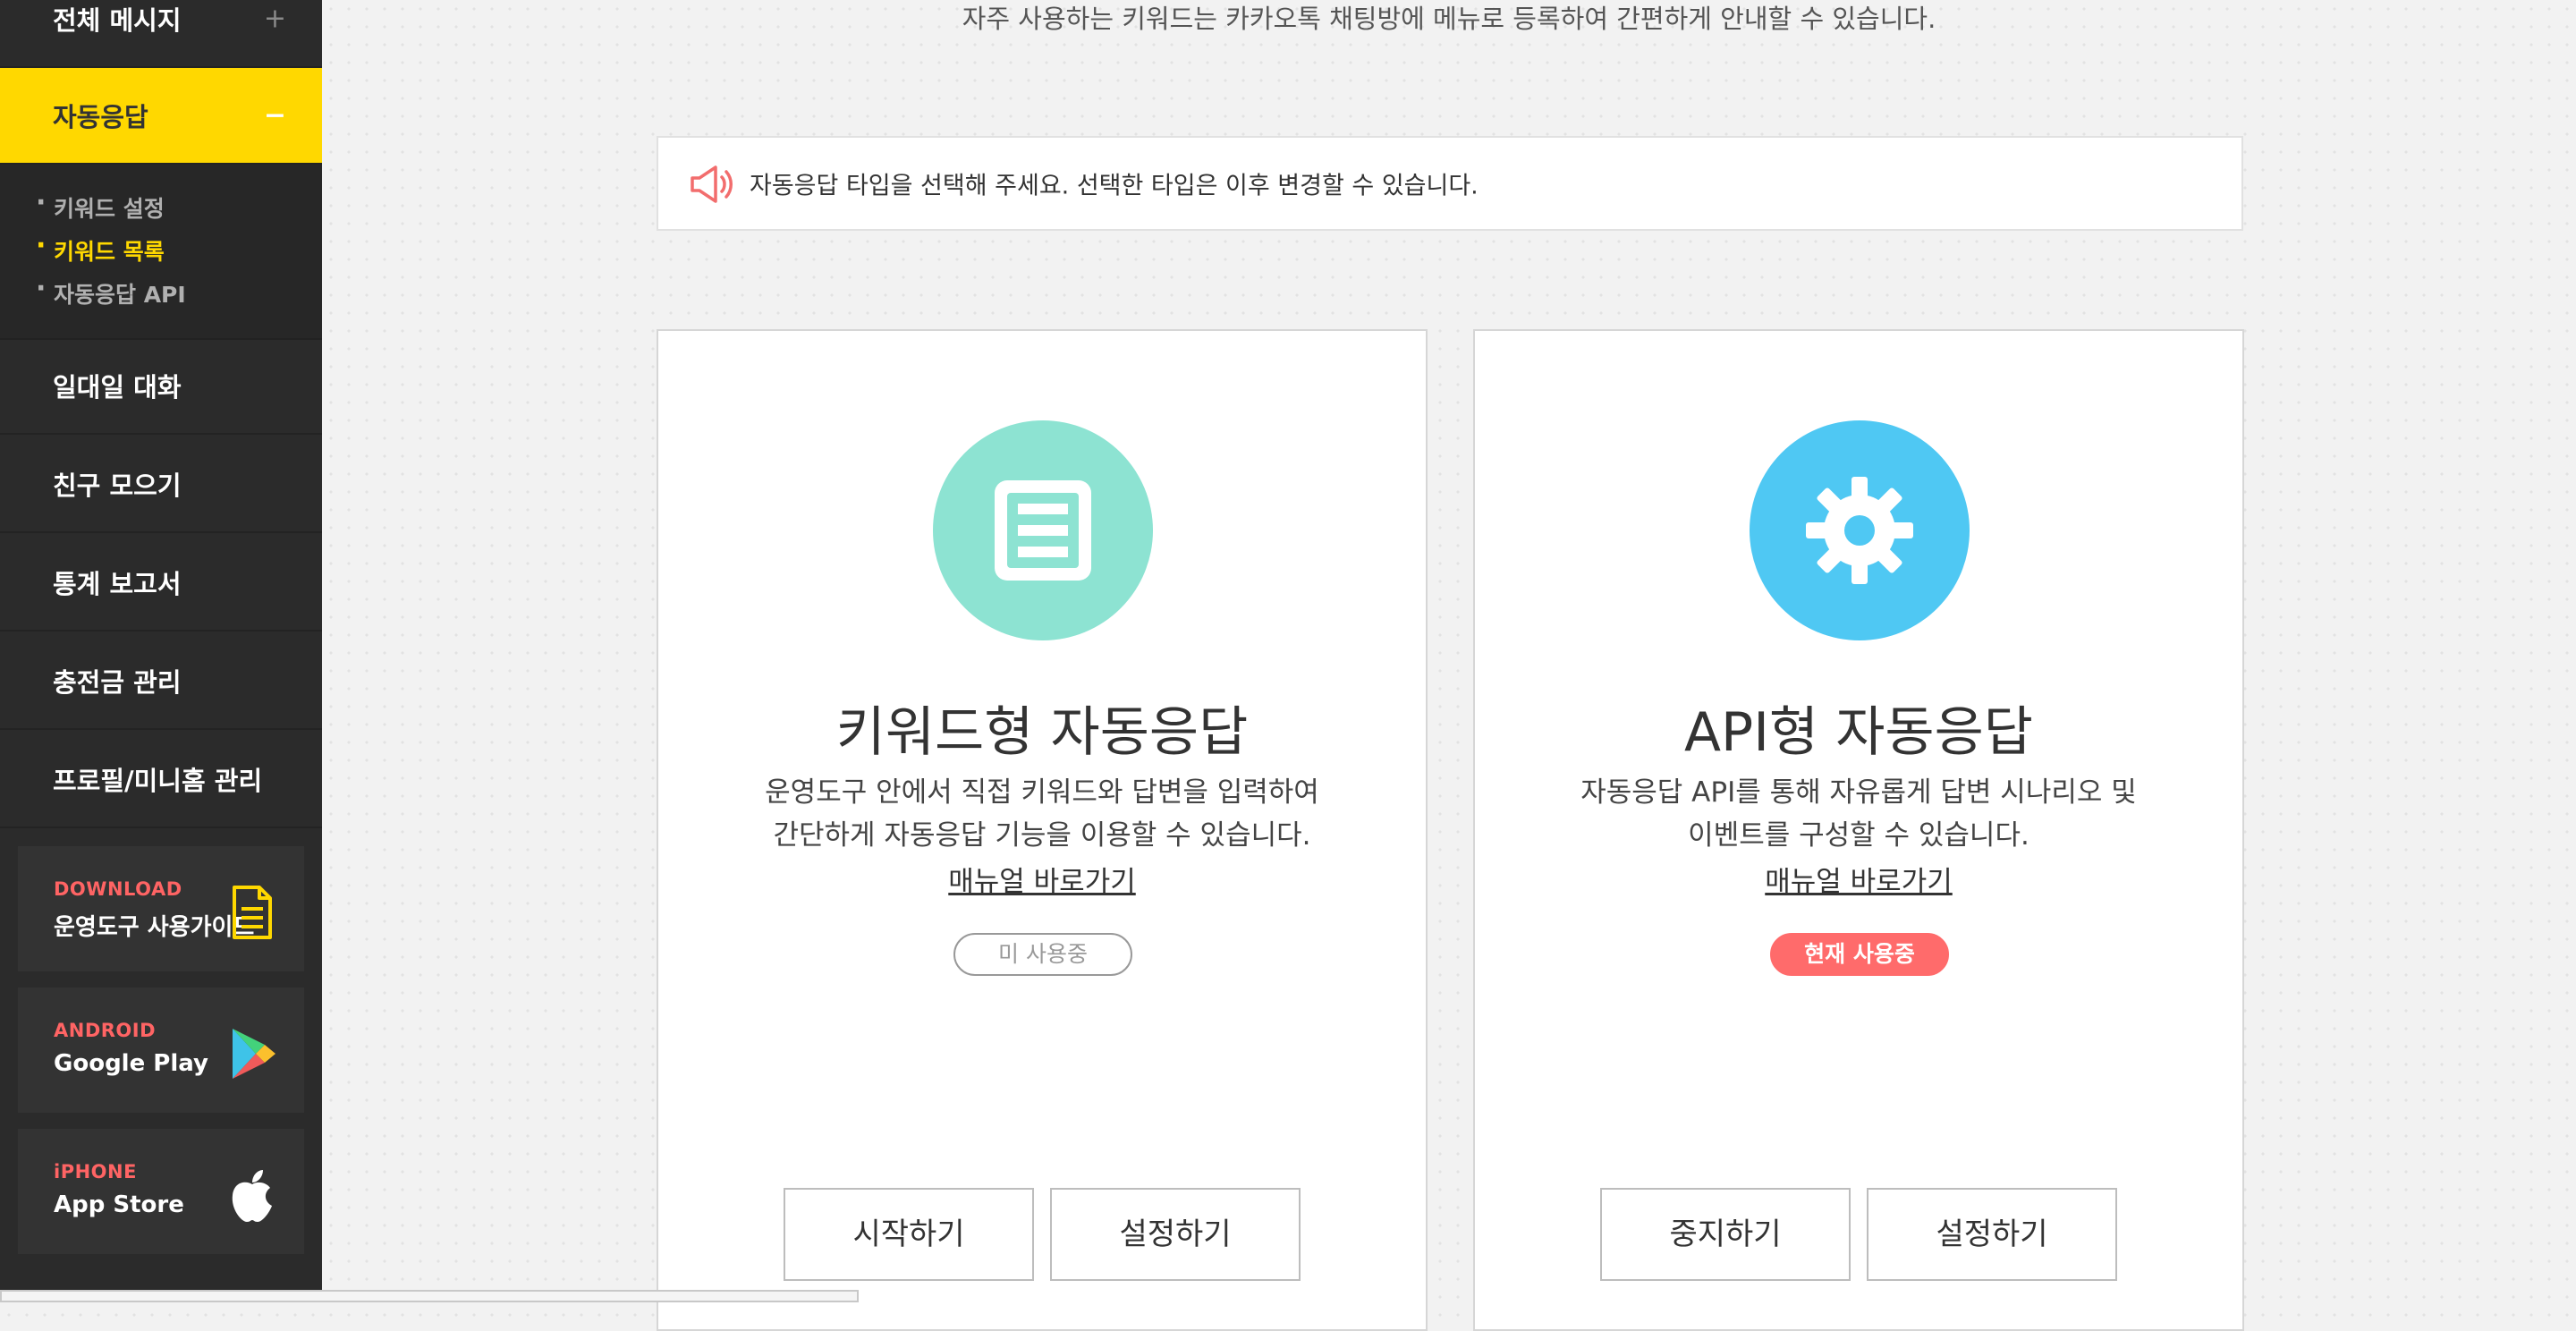  What do you see at coordinates (117, 21) in the screenshot?
I see `nav-item-label: 전체 메시지` at bounding box center [117, 21].